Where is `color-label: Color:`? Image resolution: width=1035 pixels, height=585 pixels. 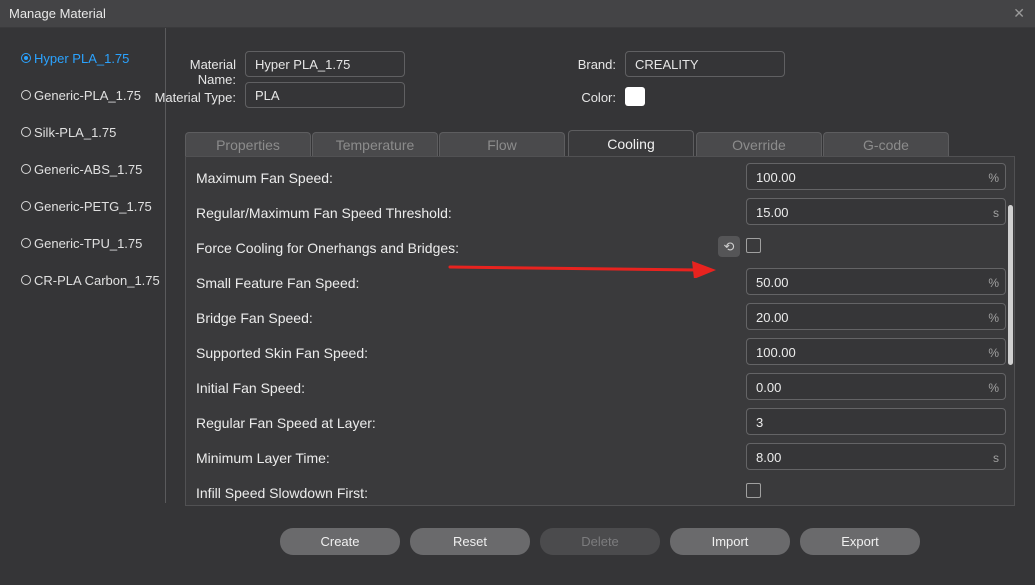 color-label: Color: is located at coordinates (598, 97).